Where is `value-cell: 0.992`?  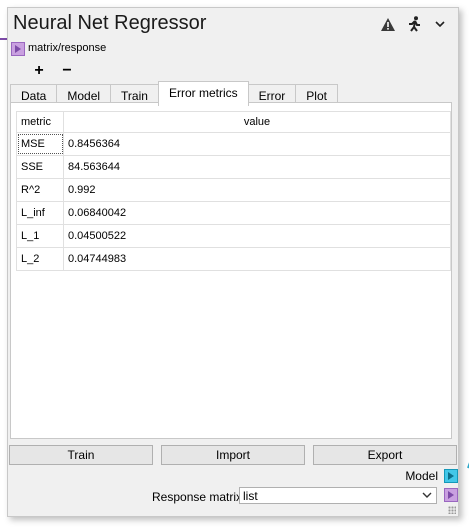 value-cell: 0.992 is located at coordinates (257, 190).